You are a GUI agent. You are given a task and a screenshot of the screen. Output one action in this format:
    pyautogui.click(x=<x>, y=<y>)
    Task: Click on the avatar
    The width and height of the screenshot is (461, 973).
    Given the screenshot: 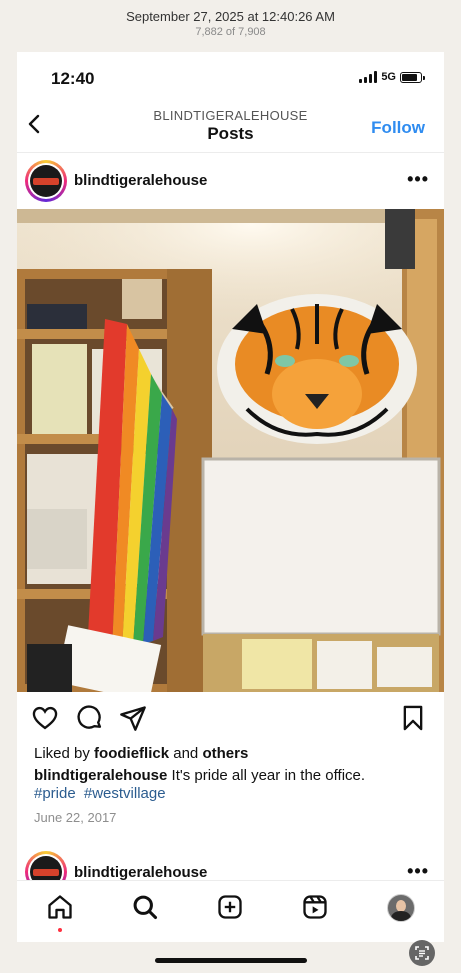 What is the action you would take?
    pyautogui.click(x=46, y=181)
    